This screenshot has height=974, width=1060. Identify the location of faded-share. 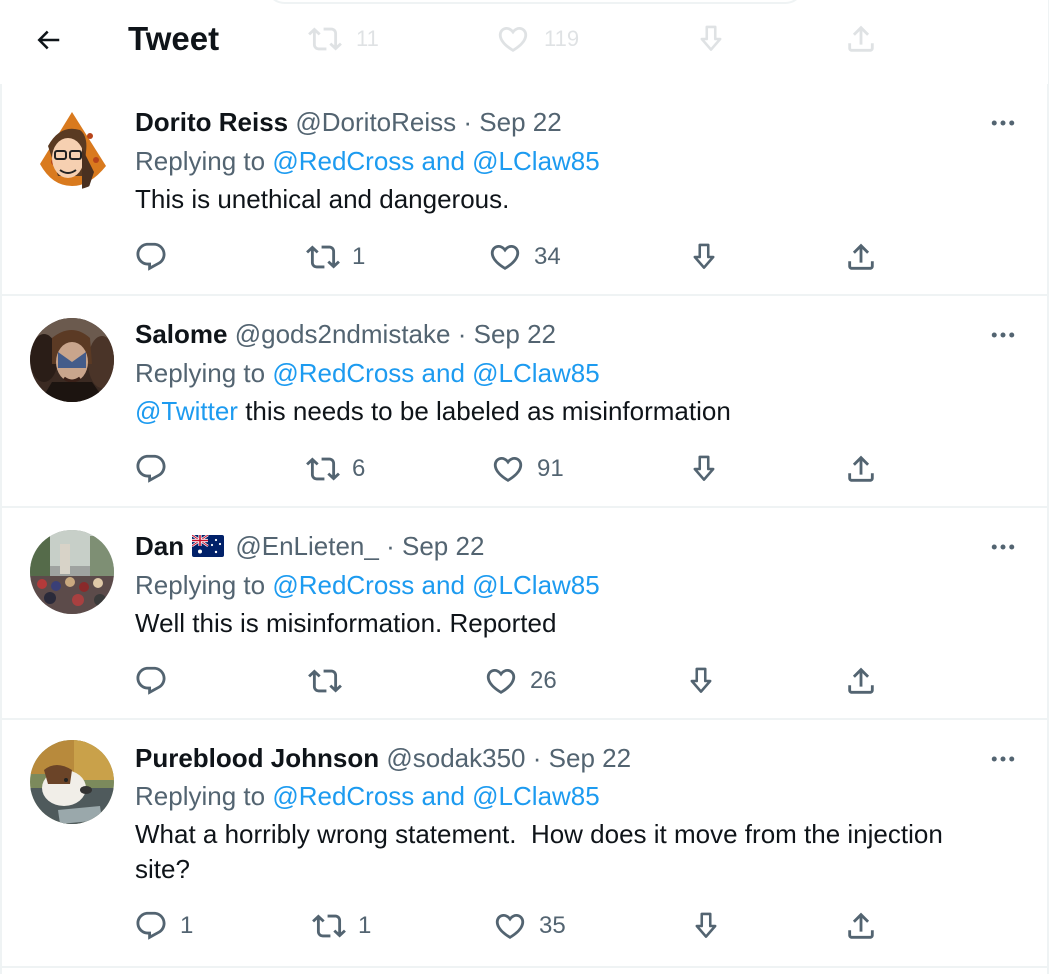
(861, 39).